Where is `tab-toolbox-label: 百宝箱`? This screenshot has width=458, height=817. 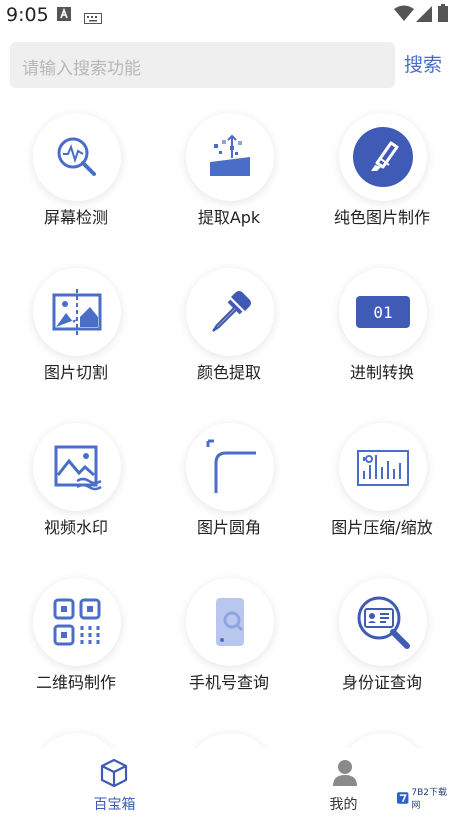
tab-toolbox-label: 百宝箱 is located at coordinates (114, 805).